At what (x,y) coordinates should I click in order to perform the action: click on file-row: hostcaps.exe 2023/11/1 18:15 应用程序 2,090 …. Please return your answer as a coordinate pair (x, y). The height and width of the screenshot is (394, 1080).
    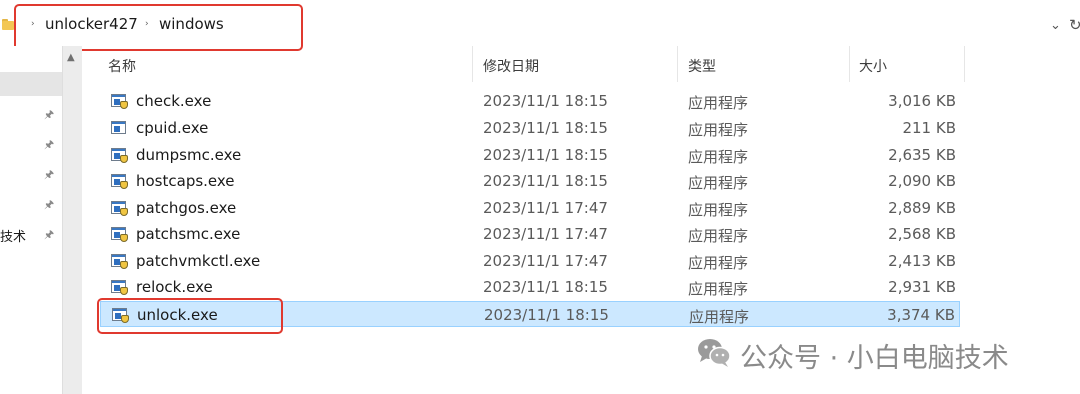
    Looking at the image, I should click on (530, 181).